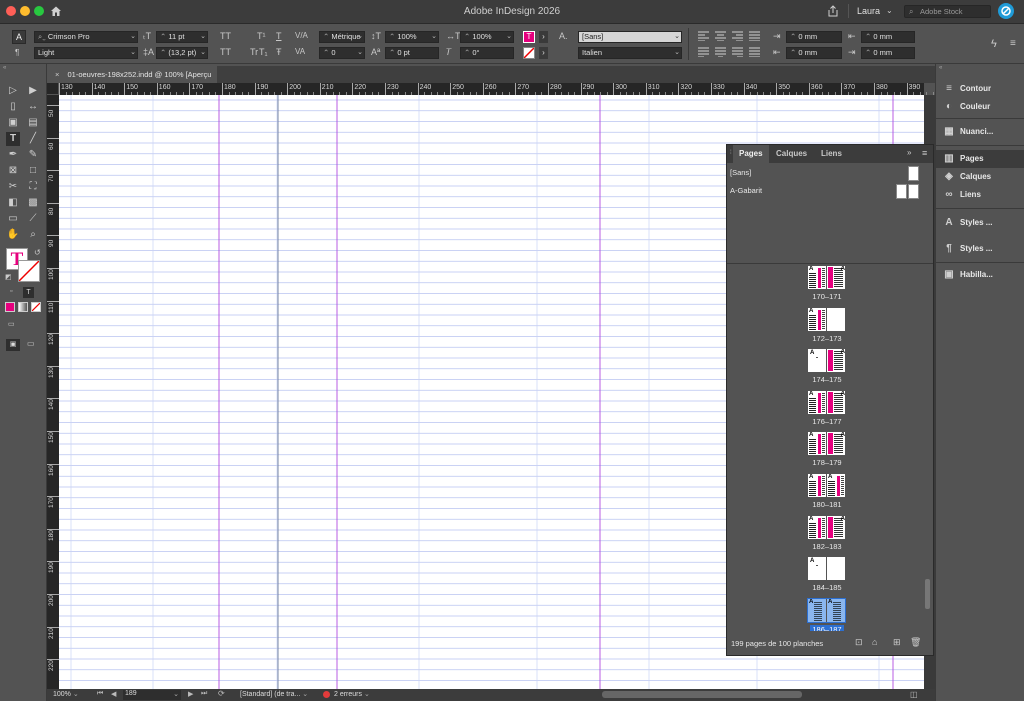 This screenshot has width=1024, height=701. What do you see at coordinates (29, 271) in the screenshot?
I see `stroke-swatch` at bounding box center [29, 271].